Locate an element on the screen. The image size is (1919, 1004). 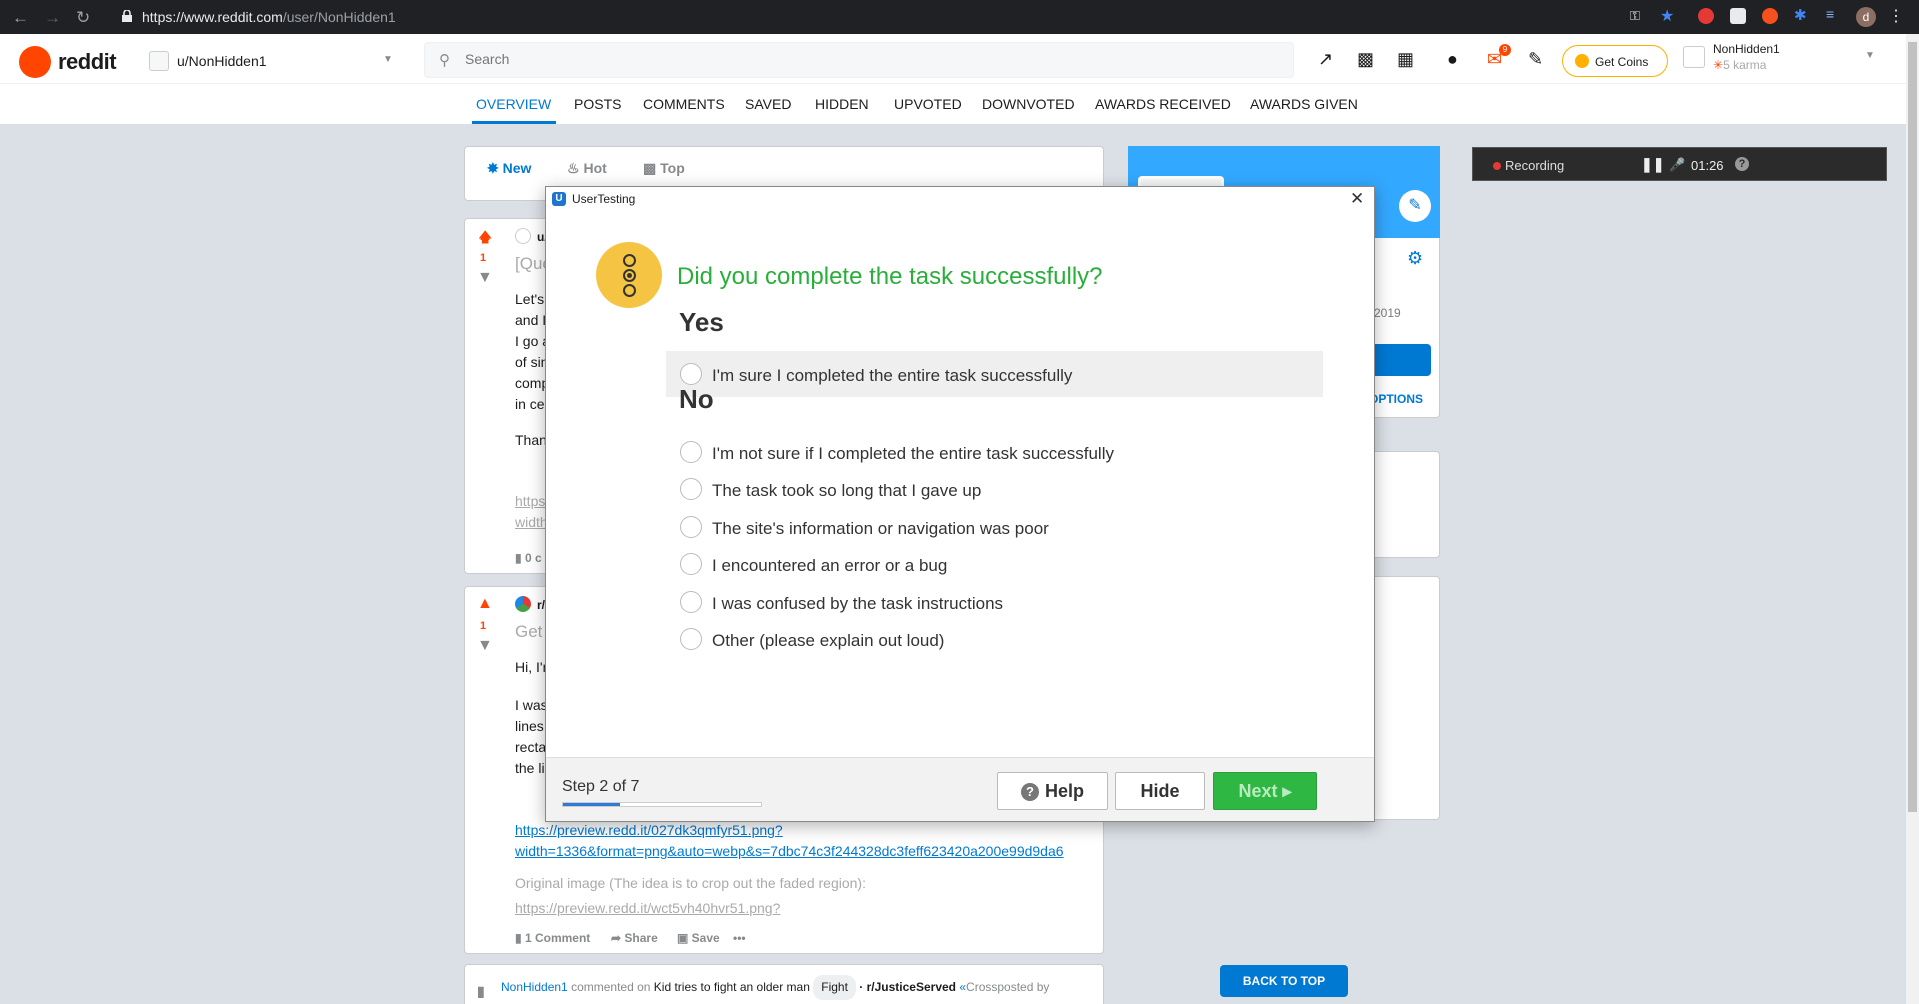
coin-icon is located at coordinates (1582, 61).